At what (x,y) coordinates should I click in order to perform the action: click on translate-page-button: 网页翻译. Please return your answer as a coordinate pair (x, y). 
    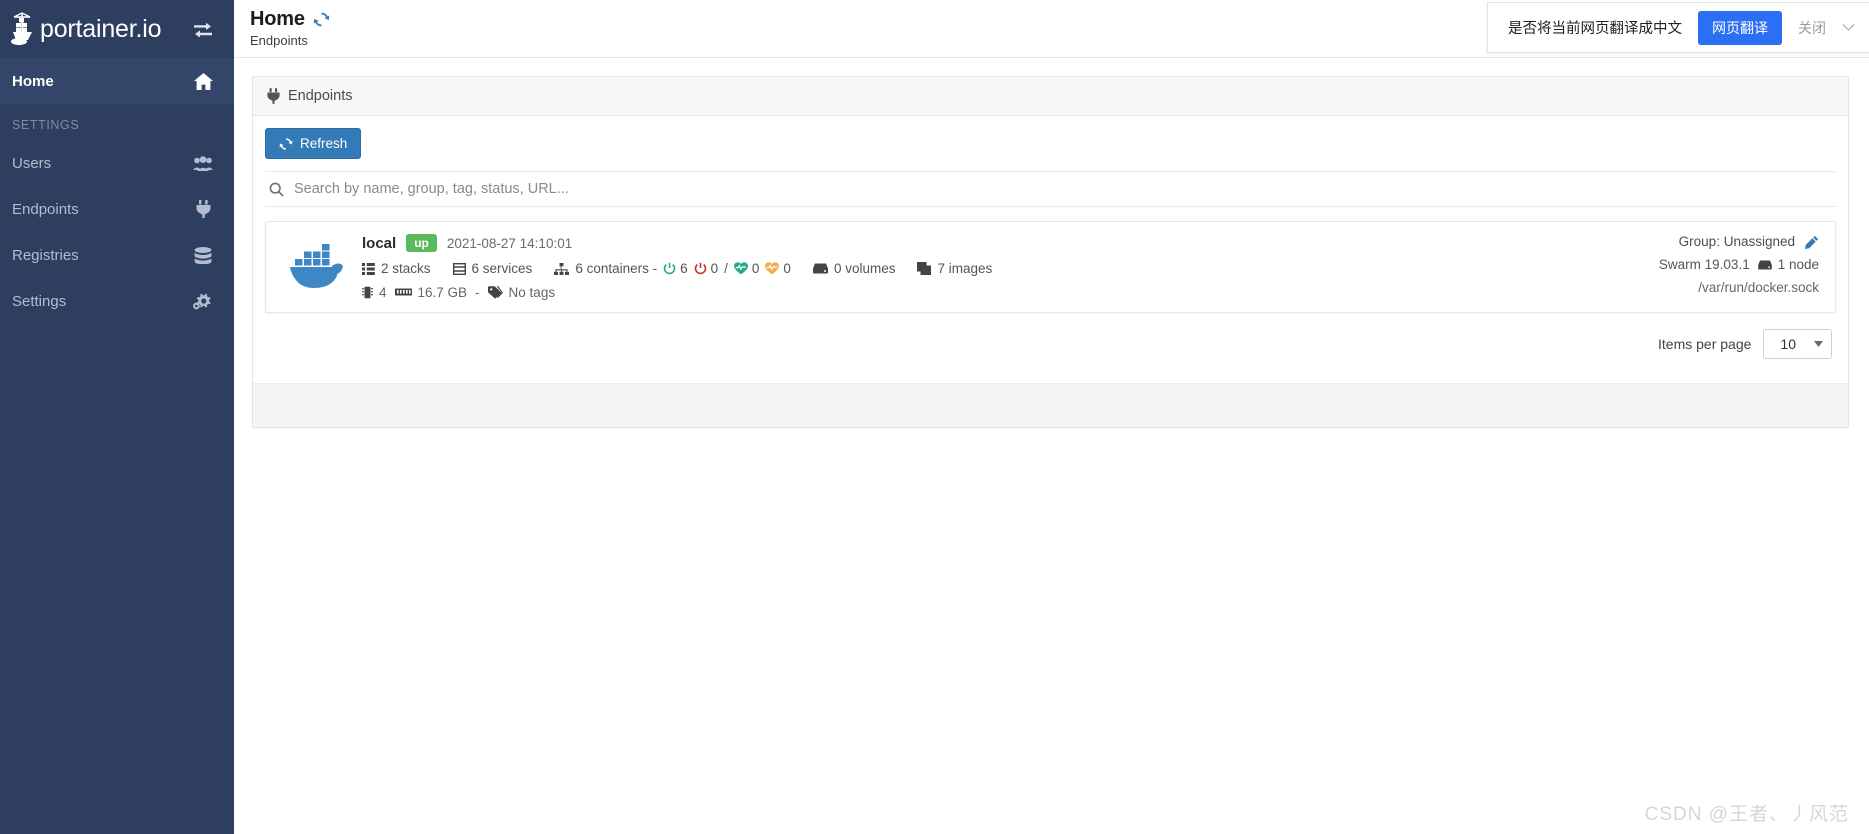
    Looking at the image, I should click on (1740, 27).